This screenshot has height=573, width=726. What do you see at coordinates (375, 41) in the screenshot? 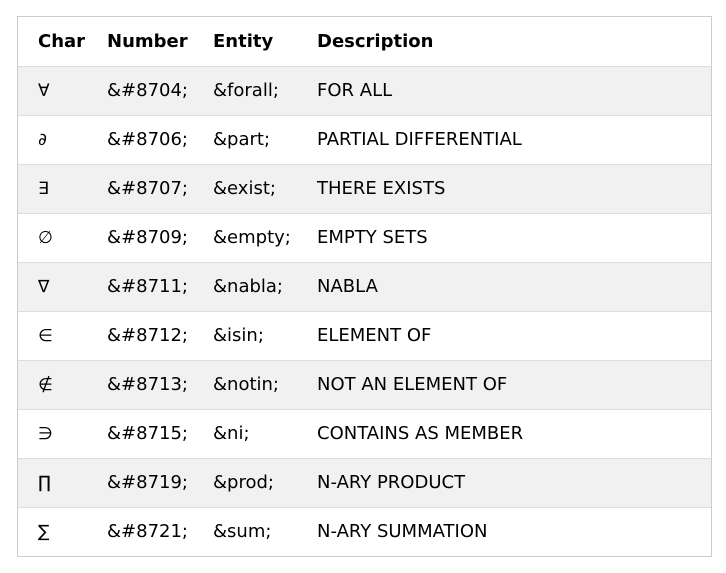
I see `header-description: Description` at bounding box center [375, 41].